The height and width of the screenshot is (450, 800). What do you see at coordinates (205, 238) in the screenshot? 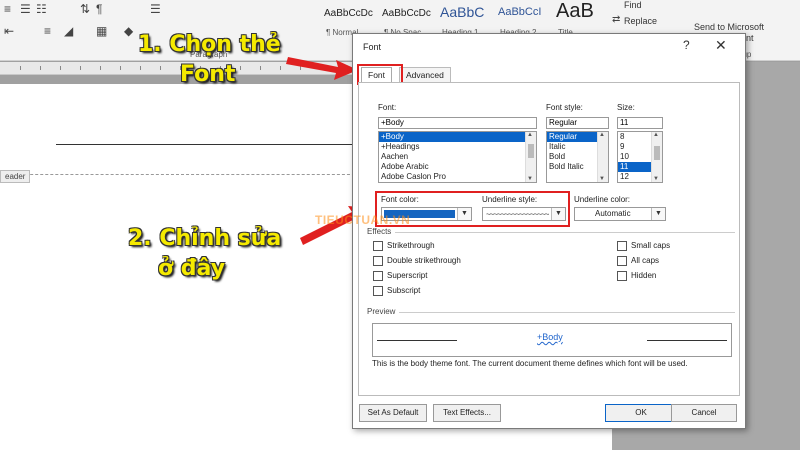
I see `step2-line1: 2. Chỉnh sửa` at bounding box center [205, 238].